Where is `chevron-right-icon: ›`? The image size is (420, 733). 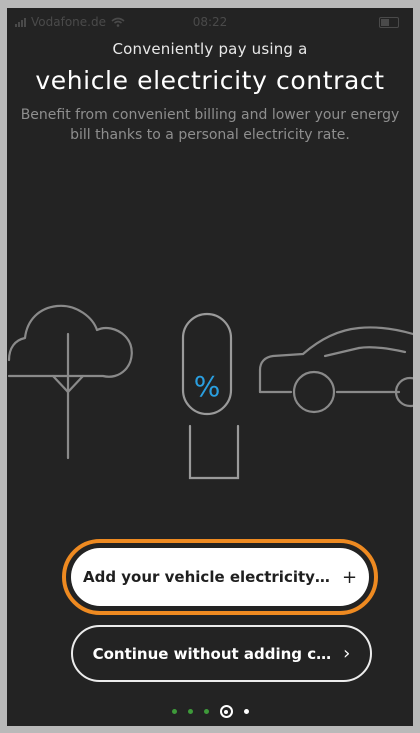
chevron-right-icon: › is located at coordinates (347, 653).